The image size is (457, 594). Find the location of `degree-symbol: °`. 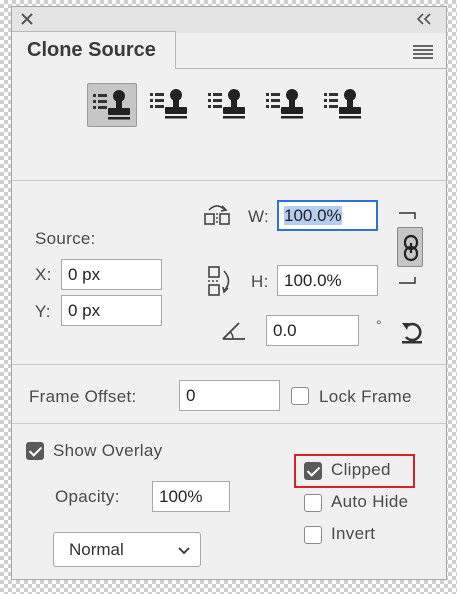

degree-symbol: ° is located at coordinates (379, 325).